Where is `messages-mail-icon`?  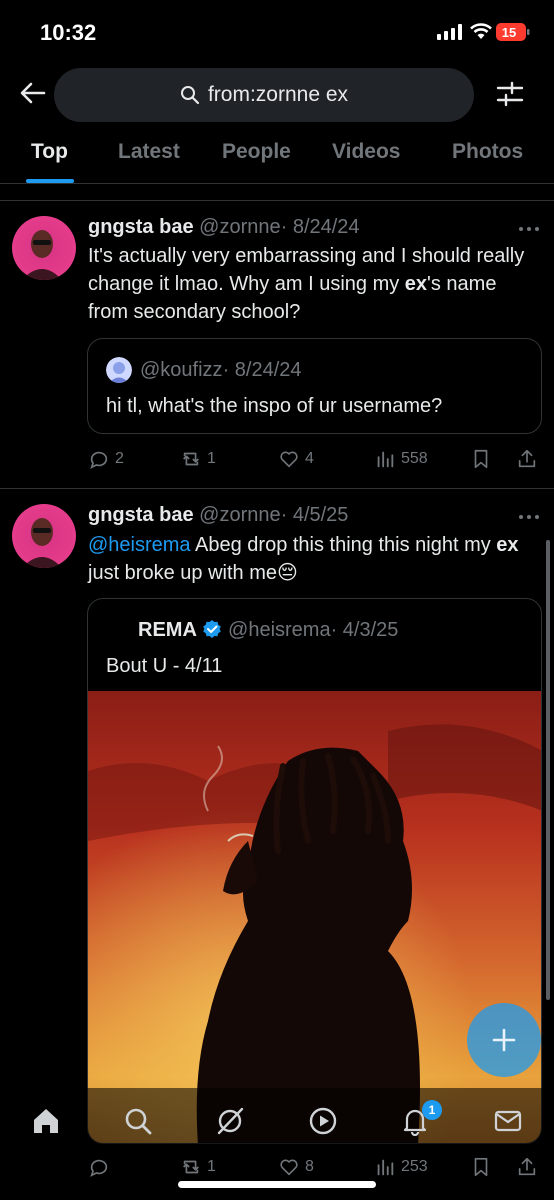
messages-mail-icon is located at coordinates (508, 1121).